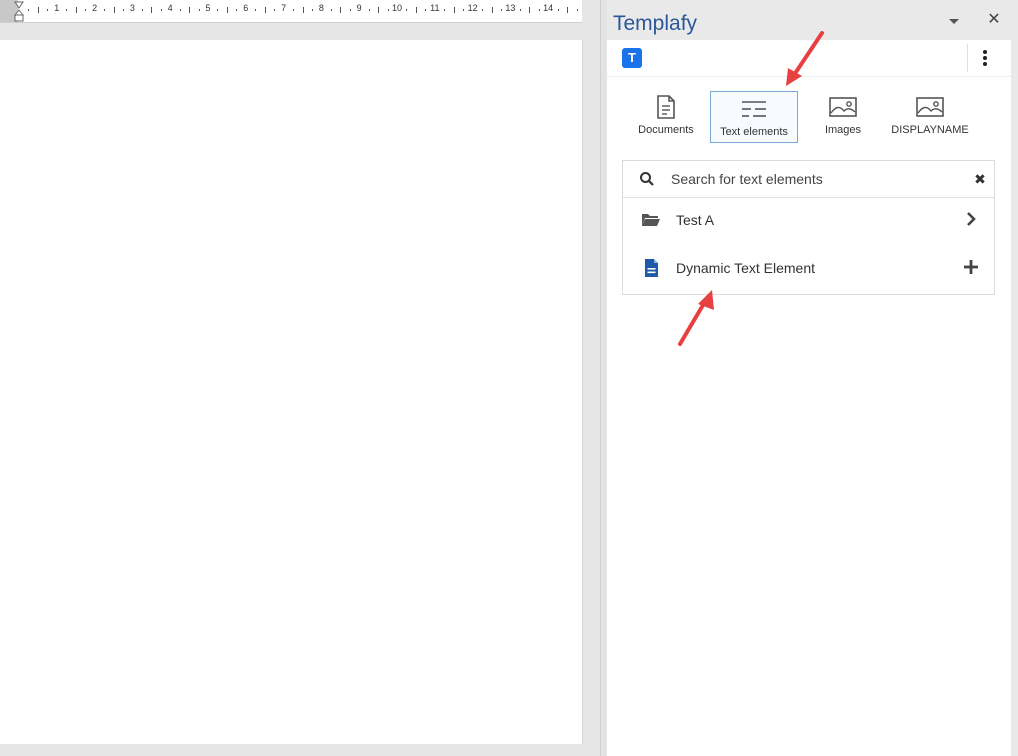 Image resolution: width=1018 pixels, height=756 pixels. What do you see at coordinates (246, 8) in the screenshot?
I see `ruler-number: 6` at bounding box center [246, 8].